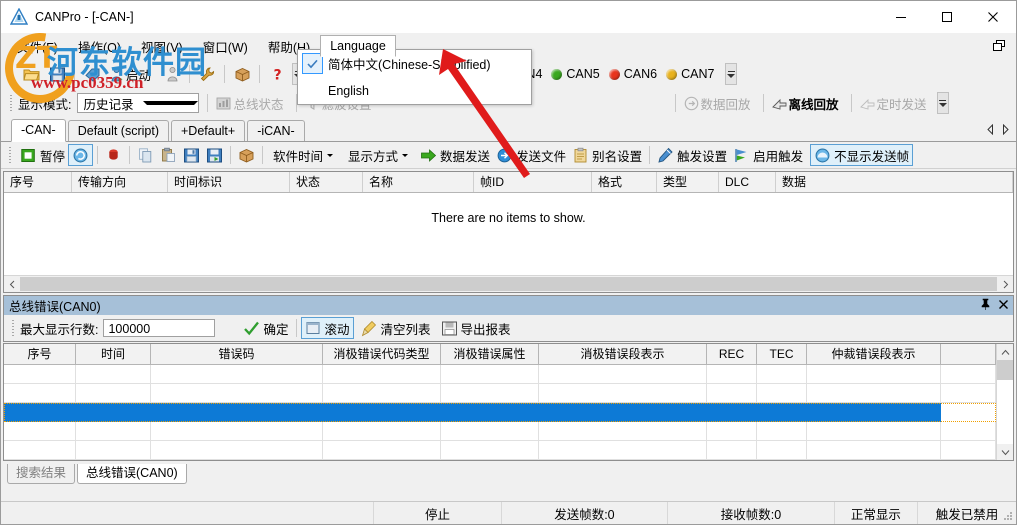 This screenshot has width=1017, height=525. I want to click on tab-next-icon, so click(1005, 130).